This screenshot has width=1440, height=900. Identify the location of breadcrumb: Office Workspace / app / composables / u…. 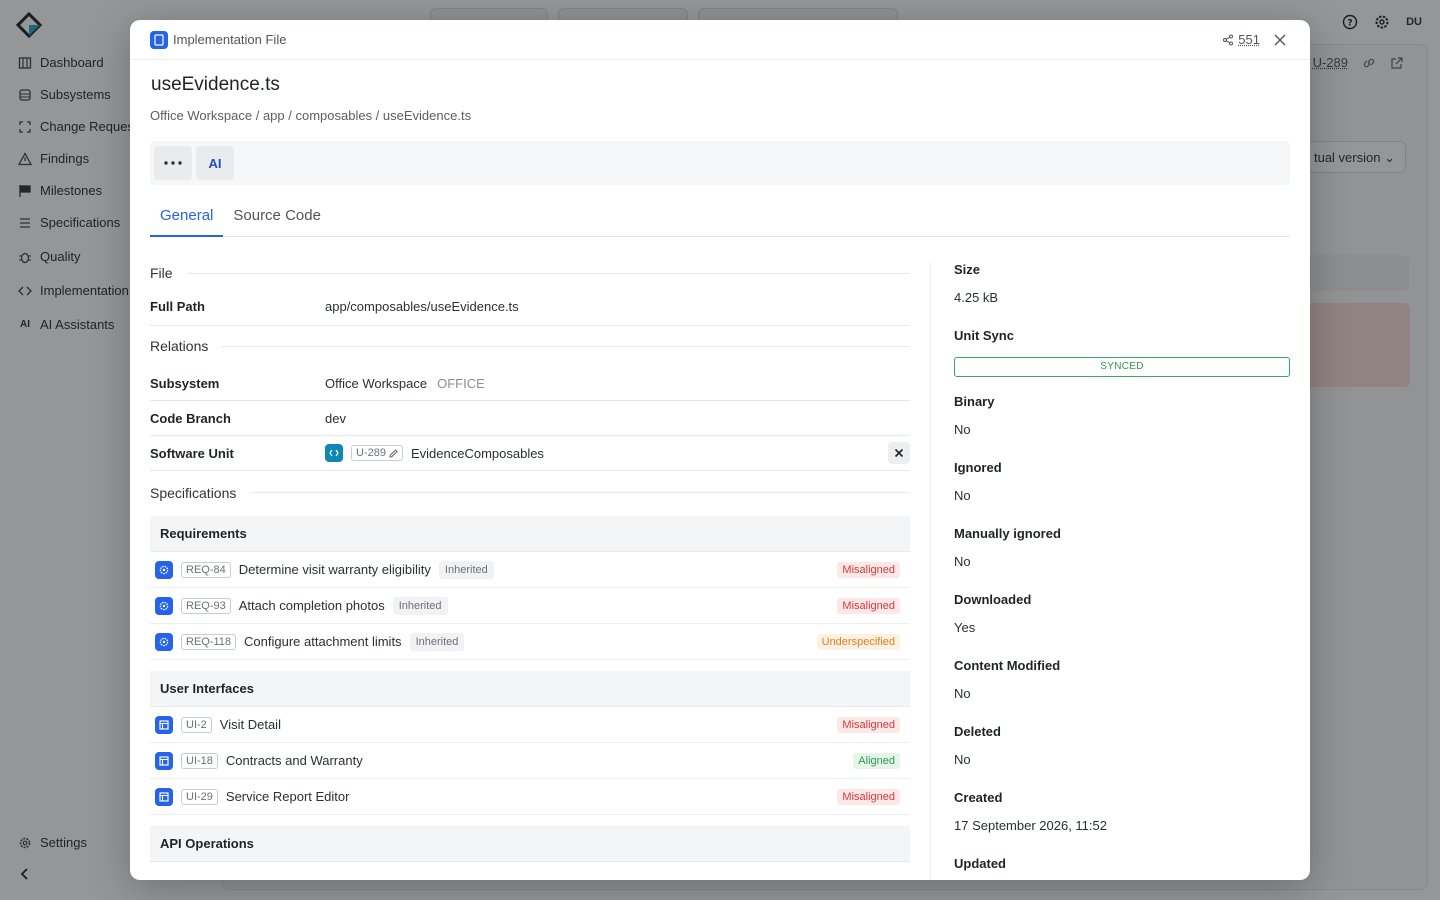
(311, 115).